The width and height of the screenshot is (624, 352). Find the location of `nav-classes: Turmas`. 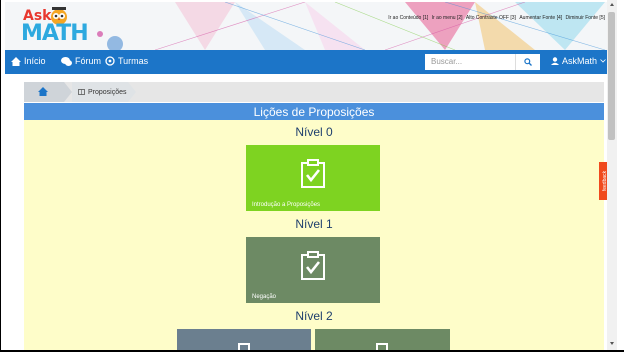

nav-classes: Turmas is located at coordinates (126, 61).